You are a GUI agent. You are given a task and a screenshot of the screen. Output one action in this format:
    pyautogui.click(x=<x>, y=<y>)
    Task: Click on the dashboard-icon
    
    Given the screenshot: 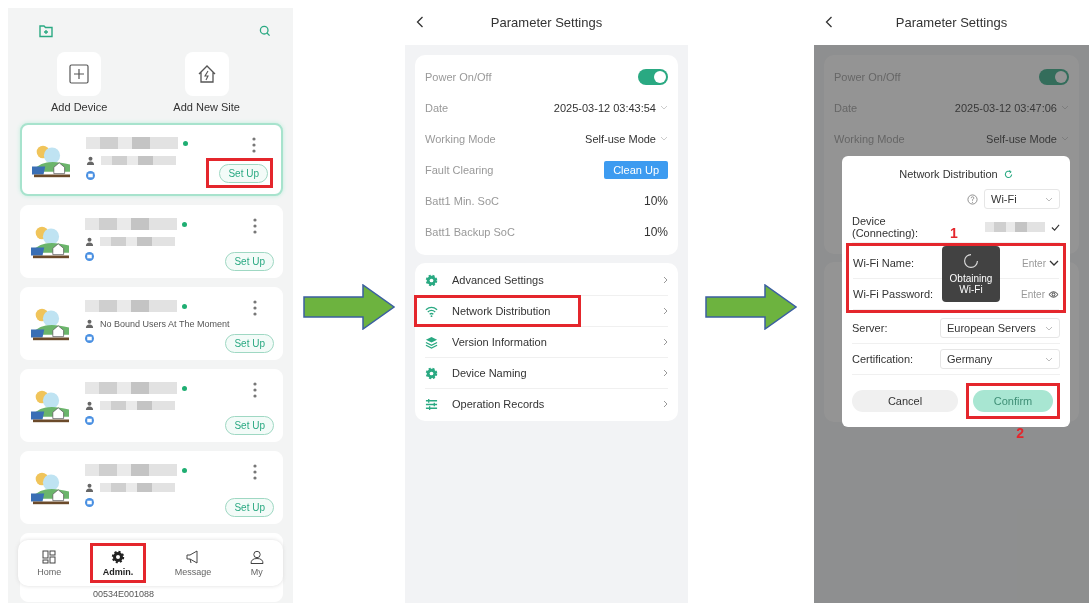 What is the action you would take?
    pyautogui.click(x=49, y=556)
    